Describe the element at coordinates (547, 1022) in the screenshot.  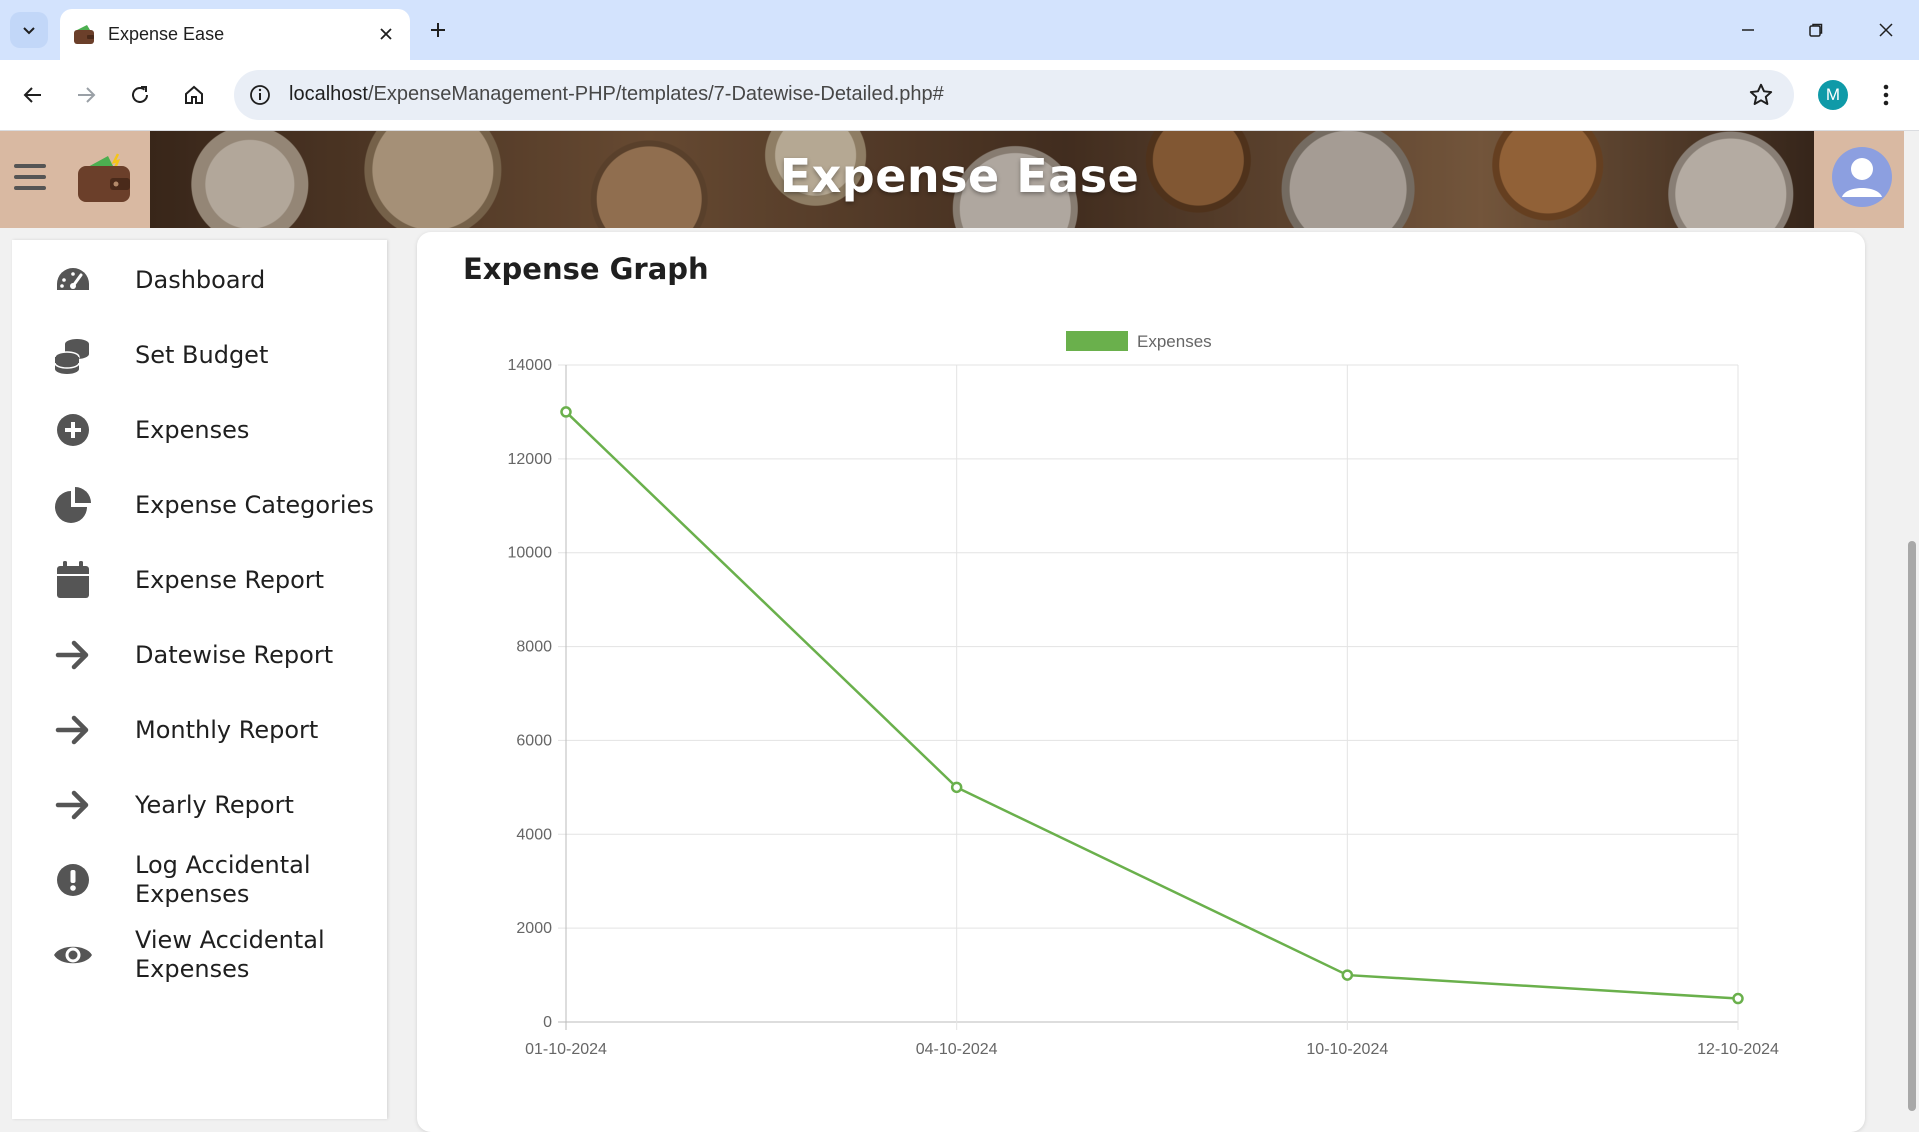
I see `y-tick-label: 0` at that location.